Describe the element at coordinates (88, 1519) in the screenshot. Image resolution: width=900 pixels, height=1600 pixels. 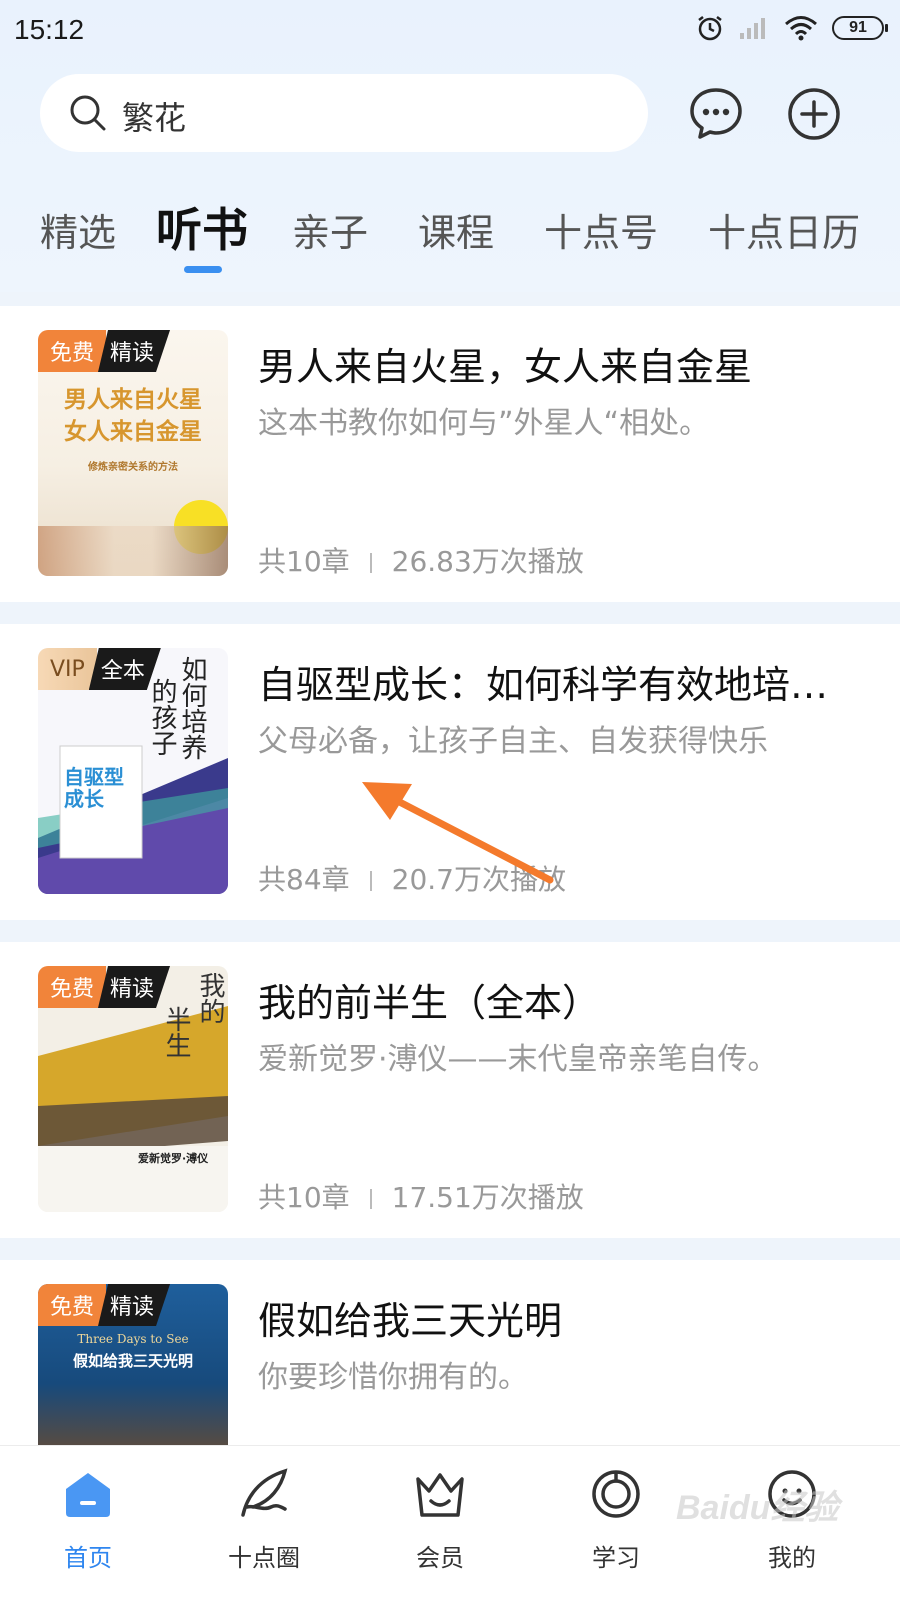
I see `nav-home: 首页` at that location.